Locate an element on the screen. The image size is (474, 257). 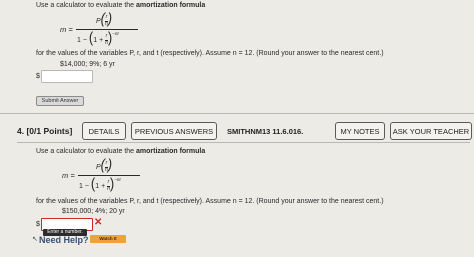
q4-previous-answers-label: PREVIOUS ANSWERS is located at coordinates (174, 131).